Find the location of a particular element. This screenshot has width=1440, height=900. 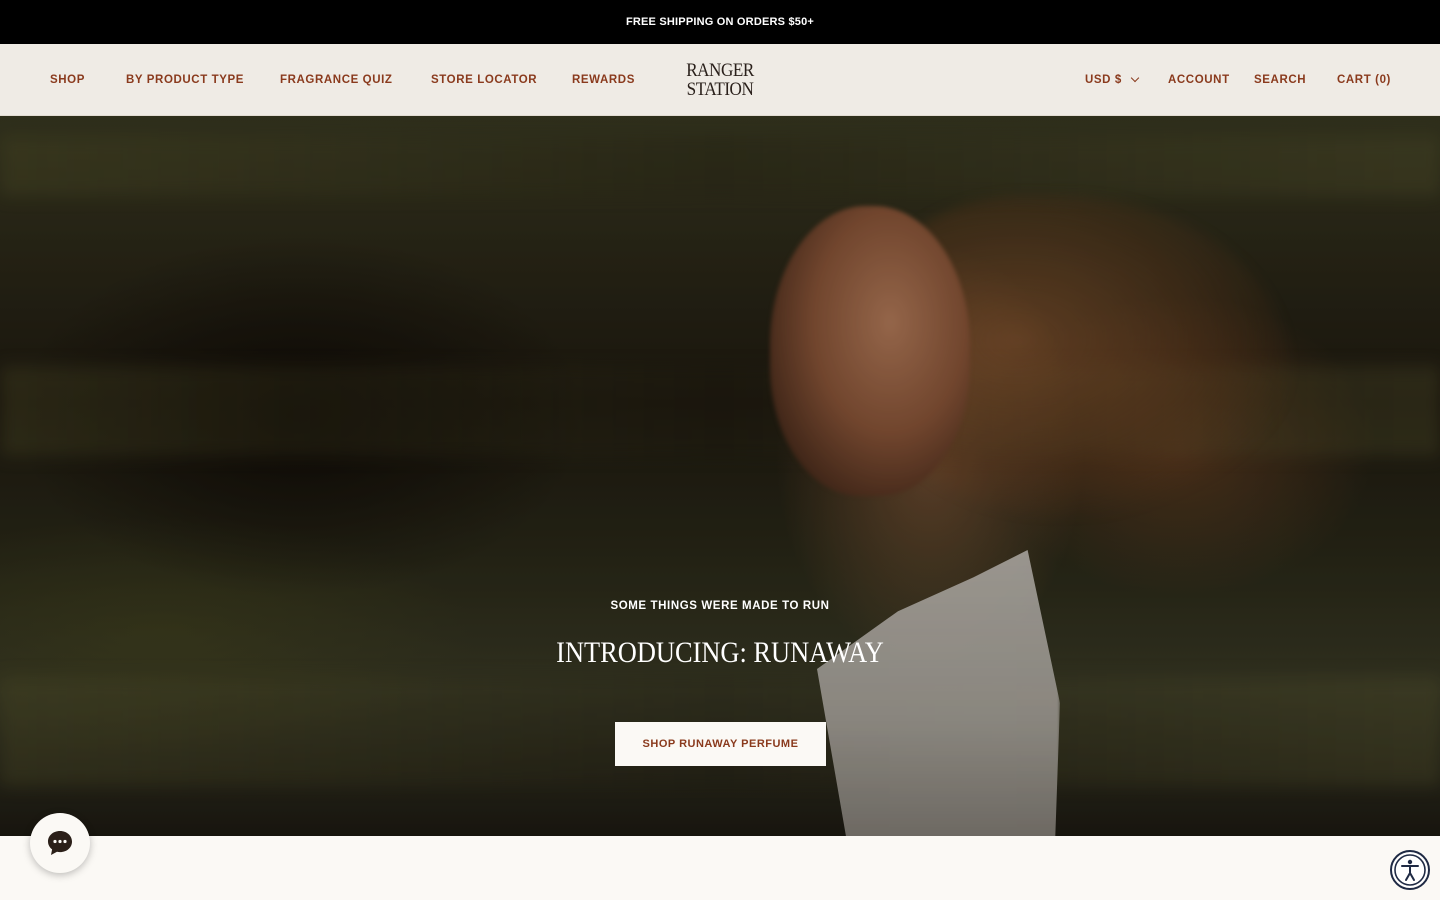

shop-runaway-button: SHOP RUNAWAY PERFUME is located at coordinates (720, 744).